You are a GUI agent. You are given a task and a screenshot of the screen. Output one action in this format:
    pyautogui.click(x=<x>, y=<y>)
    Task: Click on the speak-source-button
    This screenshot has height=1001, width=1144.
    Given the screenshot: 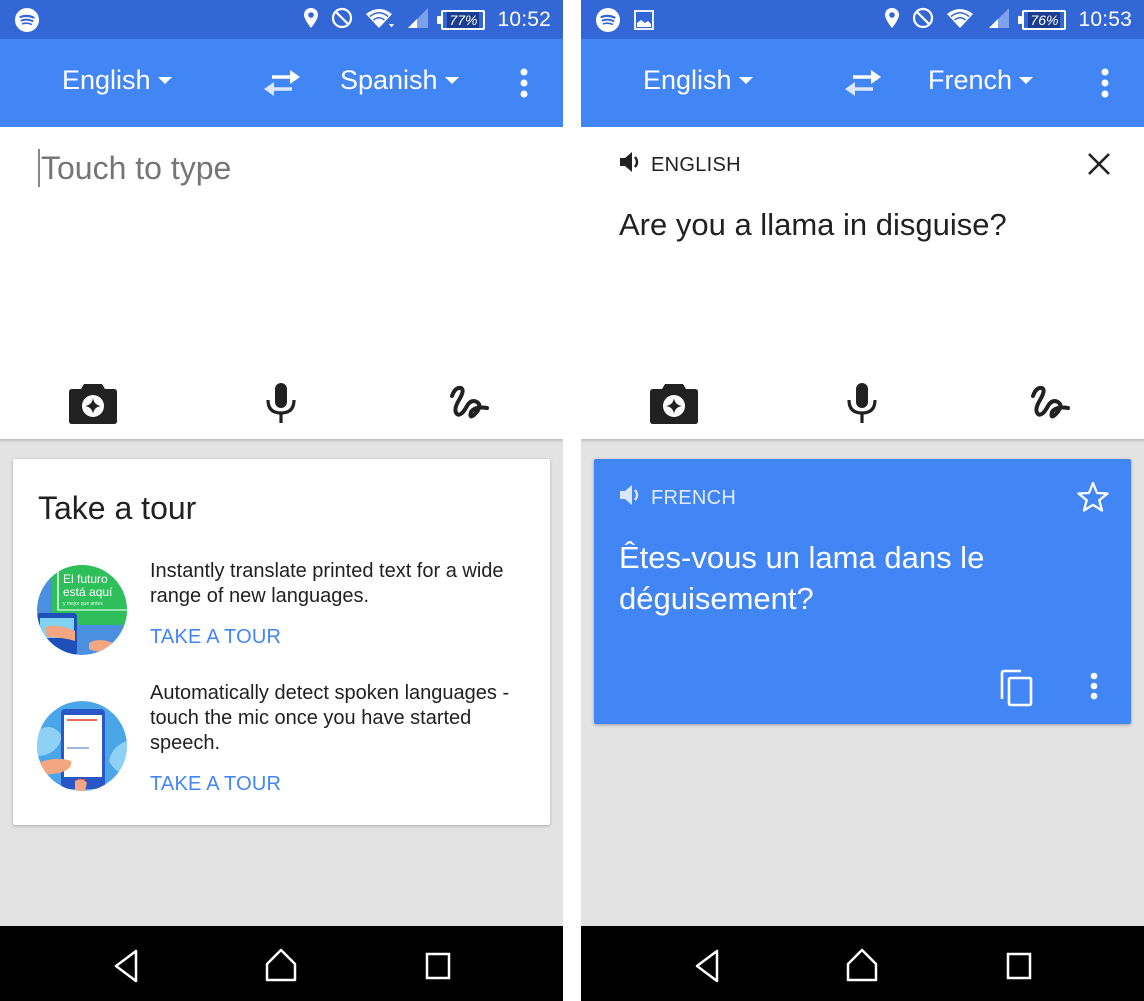 What is the action you would take?
    pyautogui.click(x=632, y=165)
    